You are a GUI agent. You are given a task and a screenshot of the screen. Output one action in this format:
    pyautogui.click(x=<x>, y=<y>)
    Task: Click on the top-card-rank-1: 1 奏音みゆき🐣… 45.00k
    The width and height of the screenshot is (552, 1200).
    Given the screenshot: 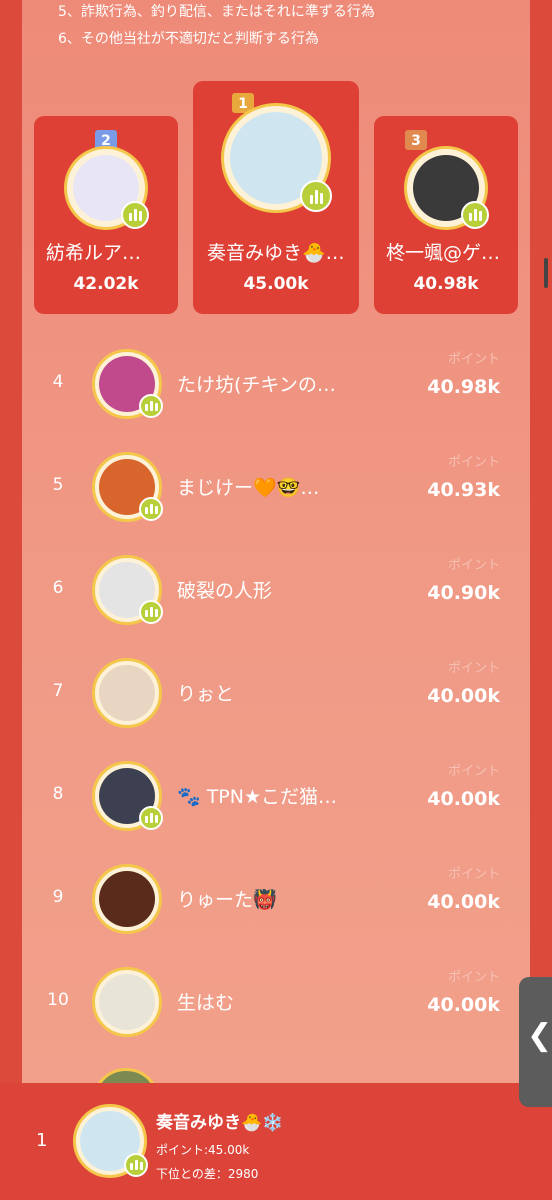 What is the action you would take?
    pyautogui.click(x=276, y=197)
    